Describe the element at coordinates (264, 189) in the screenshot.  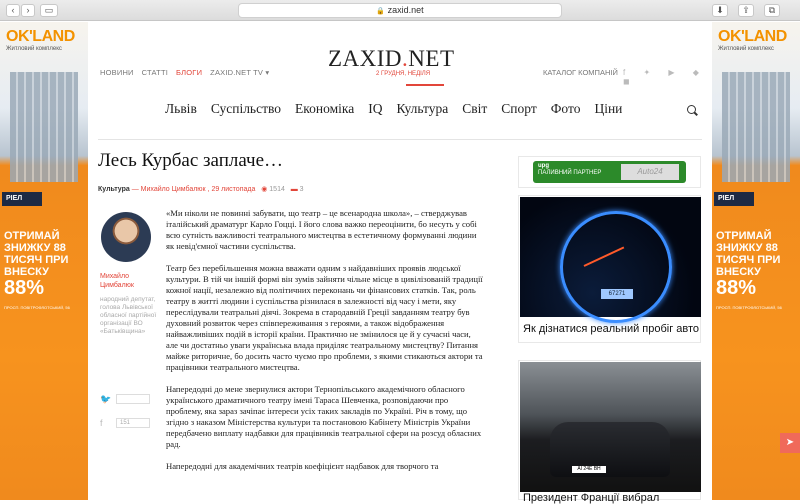
I see `eye-icon: ◉` at that location.